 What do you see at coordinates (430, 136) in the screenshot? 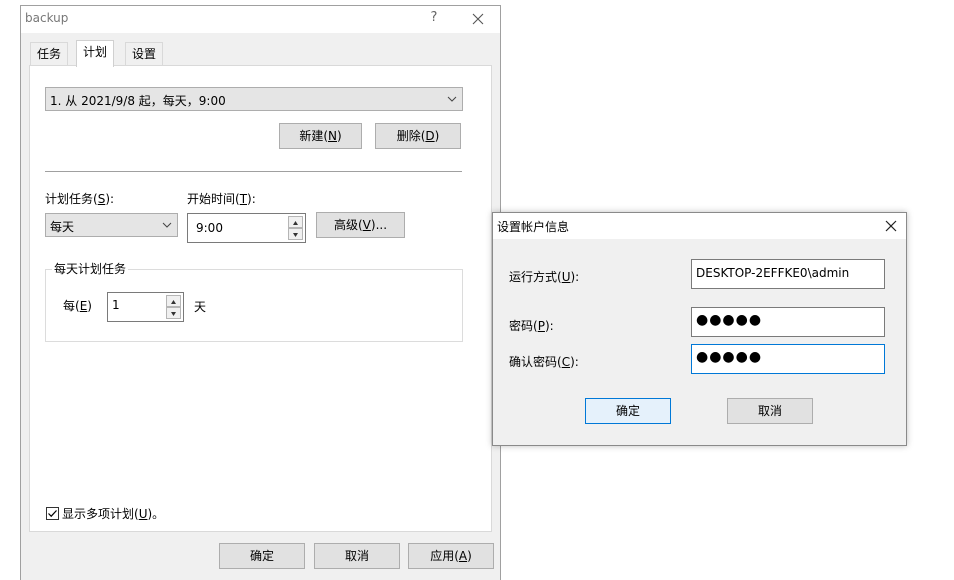
I see `access-key: D` at bounding box center [430, 136].